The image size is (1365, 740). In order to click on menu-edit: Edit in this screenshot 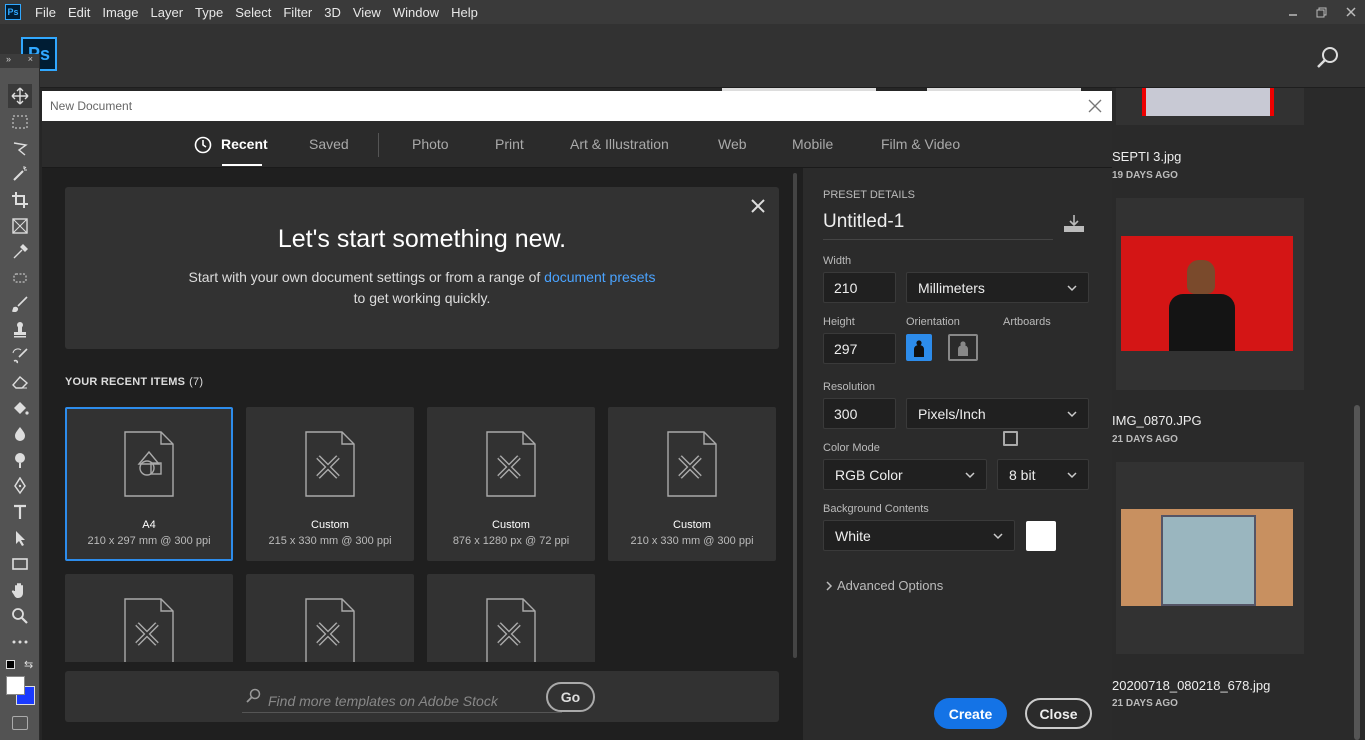, I will do `click(79, 12)`.